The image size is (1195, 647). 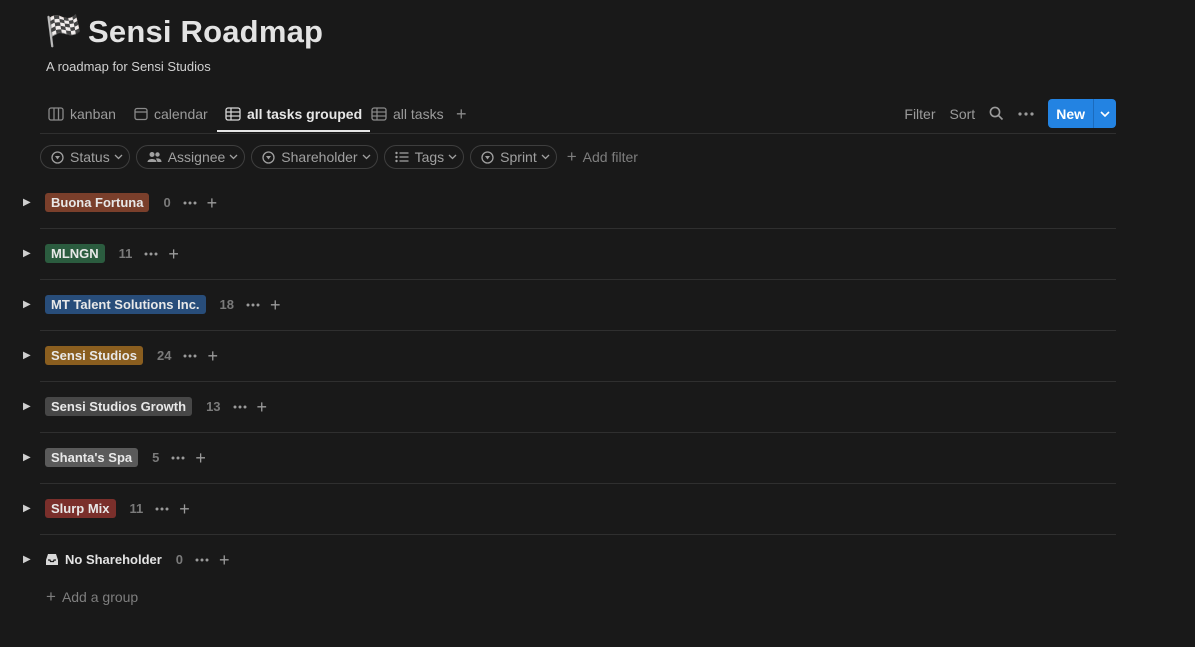 What do you see at coordinates (51, 596) in the screenshot?
I see `plus-icon: +` at bounding box center [51, 596].